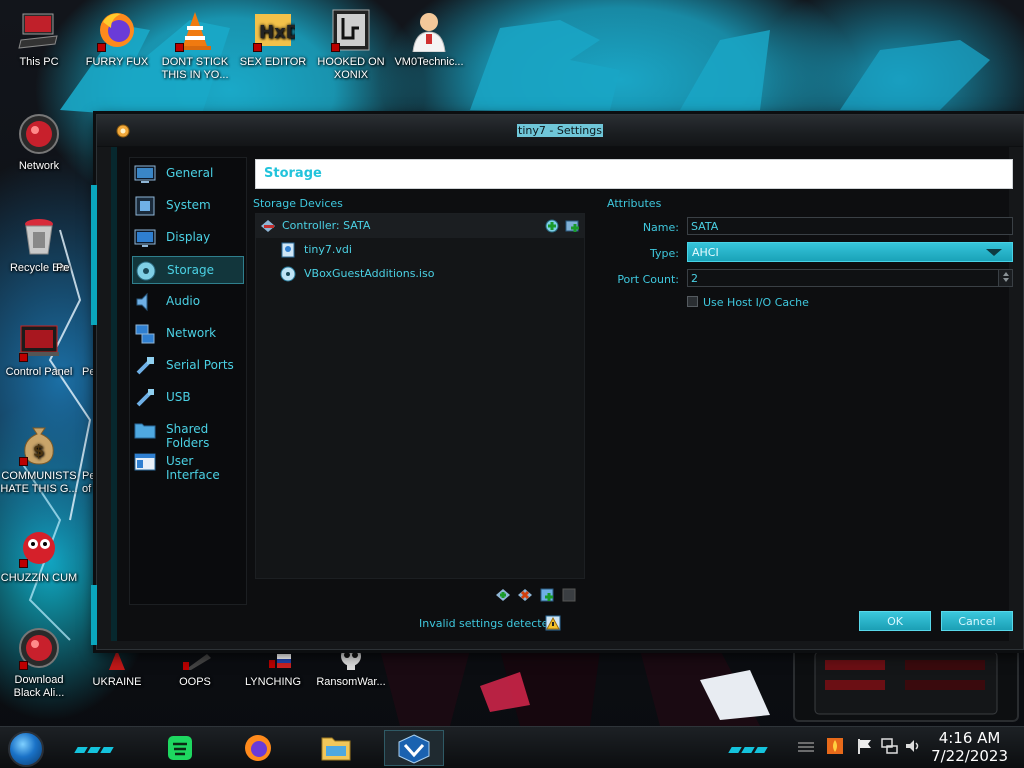 This screenshot has width=1024, height=768. Describe the element at coordinates (117, 682) in the screenshot. I see `desktop-icon-label: UKRAINE` at that location.